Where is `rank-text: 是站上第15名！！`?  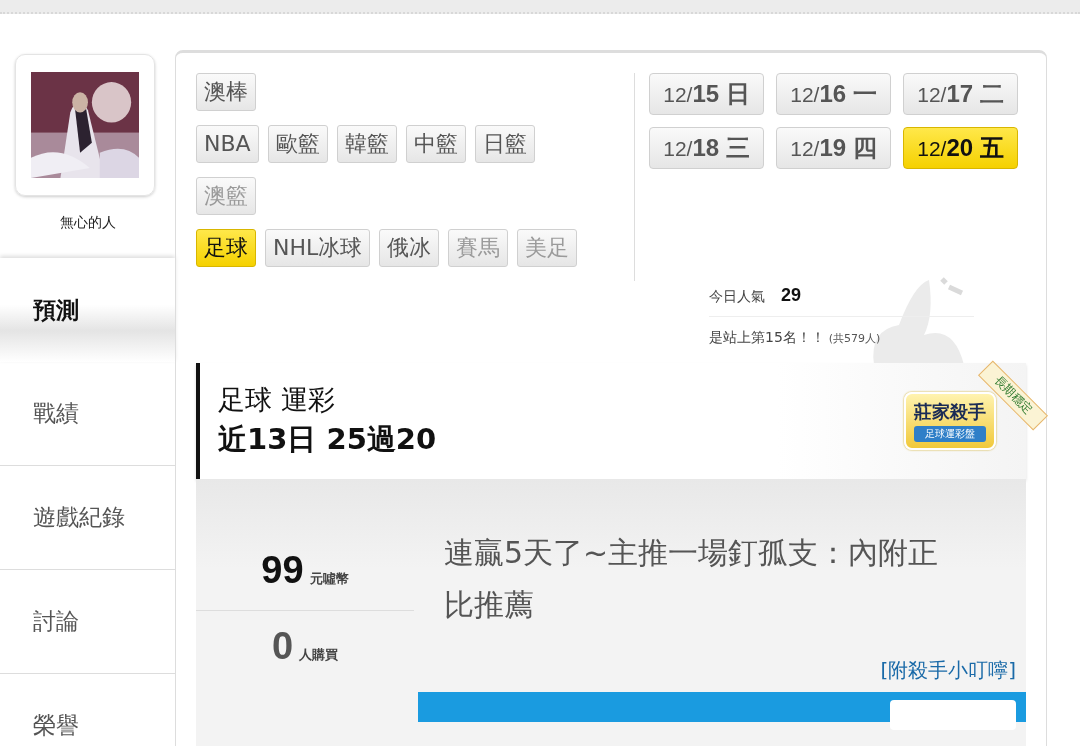
rank-text: 是站上第15名！！ is located at coordinates (767, 338).